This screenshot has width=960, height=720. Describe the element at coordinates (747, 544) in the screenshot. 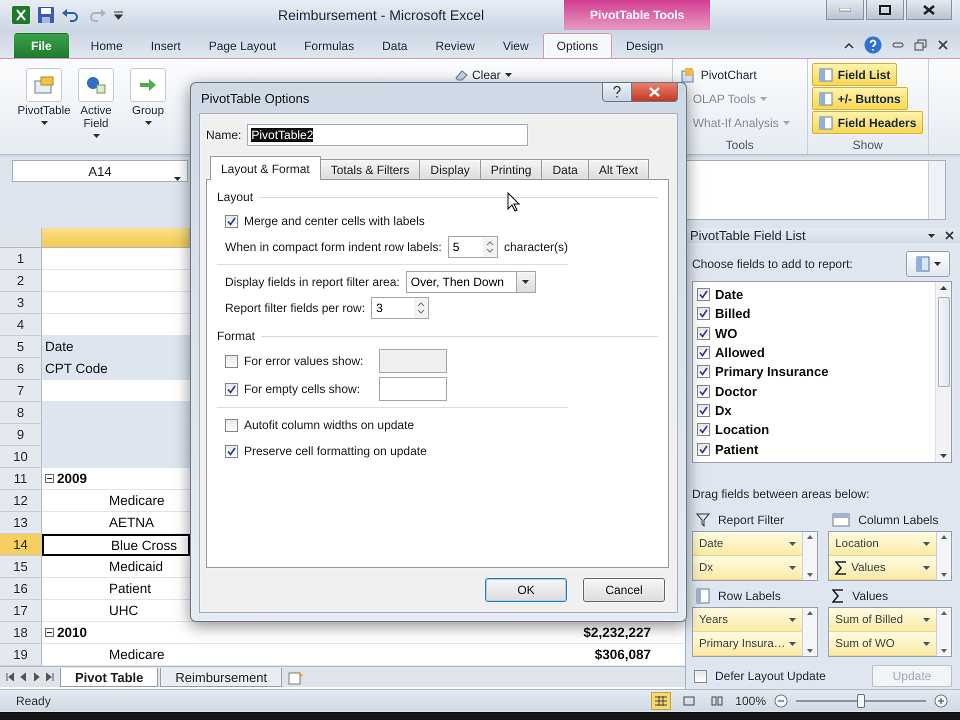

I see `area-field: Date` at that location.